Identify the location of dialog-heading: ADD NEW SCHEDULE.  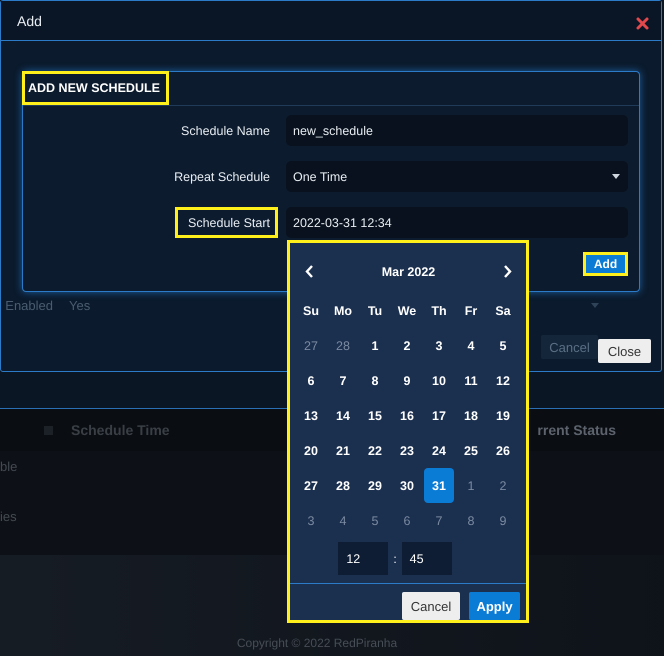
(95, 88).